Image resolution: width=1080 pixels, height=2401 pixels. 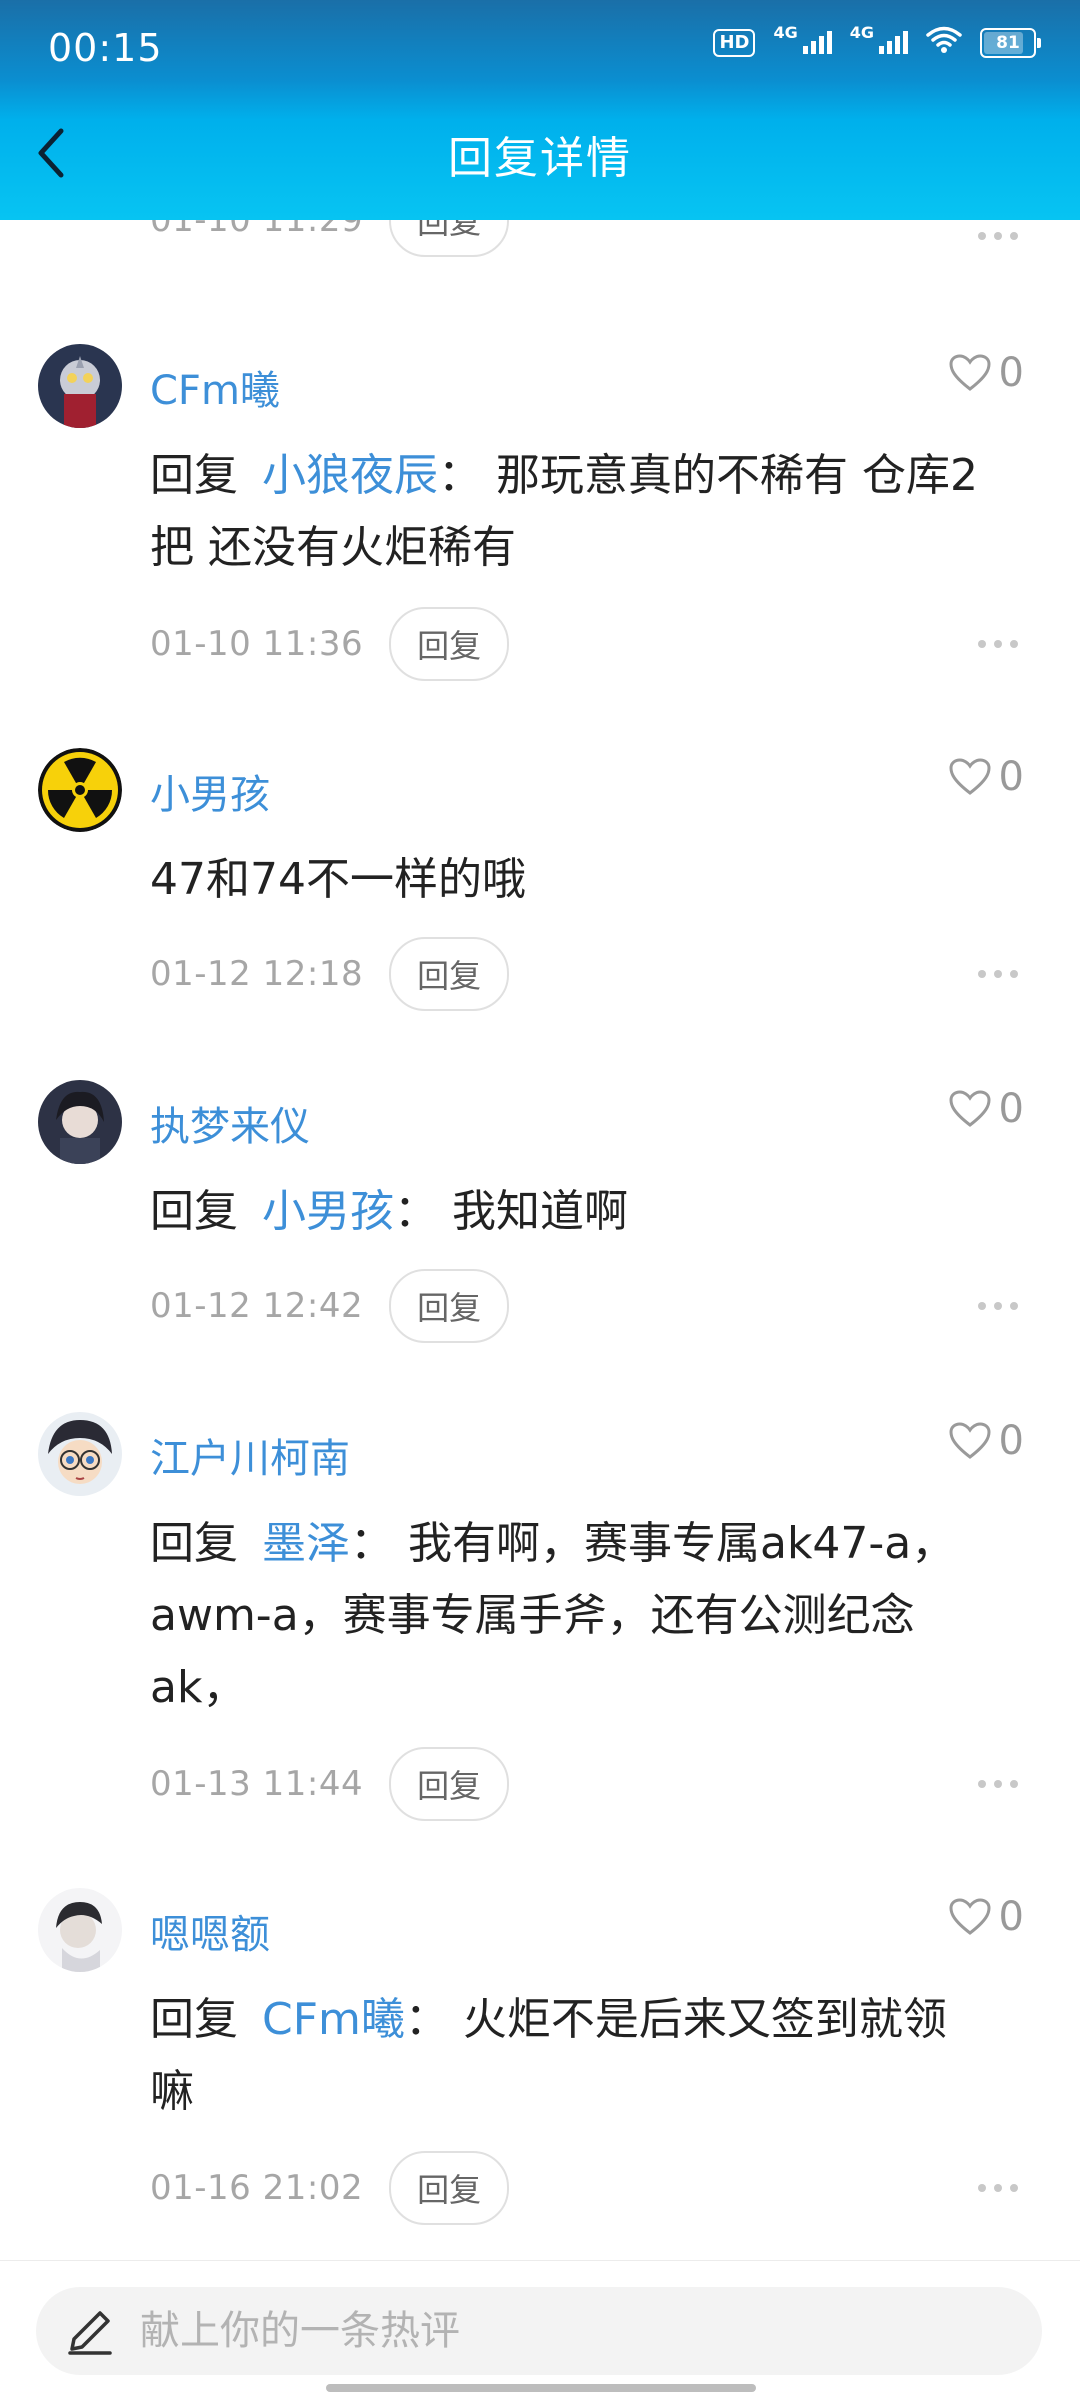 I want to click on reply-target: 小狼夜辰, so click(x=350, y=475).